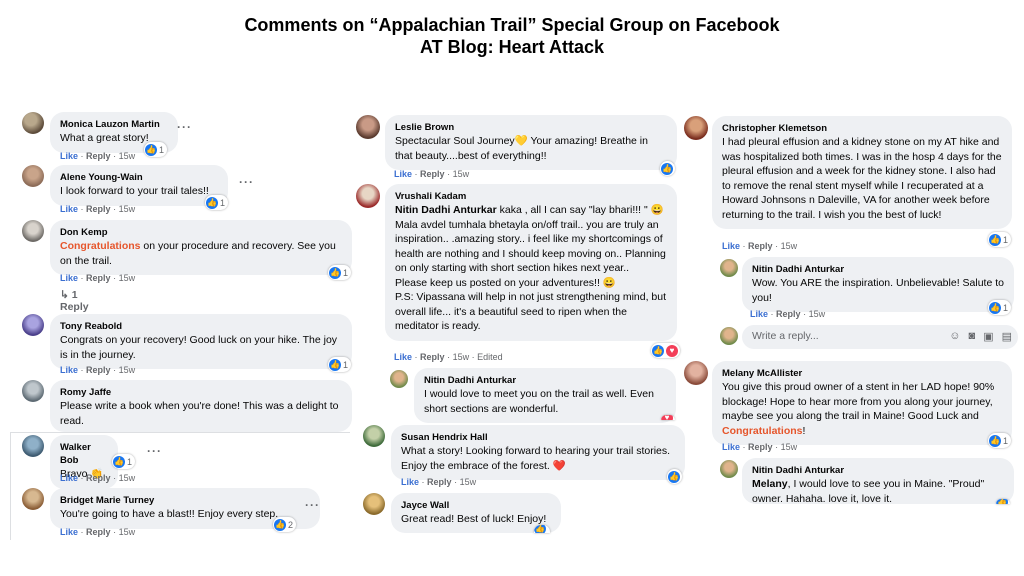 This screenshot has height=576, width=1024. What do you see at coordinates (972, 336) in the screenshot?
I see `camera-icon: ◙` at bounding box center [972, 336].